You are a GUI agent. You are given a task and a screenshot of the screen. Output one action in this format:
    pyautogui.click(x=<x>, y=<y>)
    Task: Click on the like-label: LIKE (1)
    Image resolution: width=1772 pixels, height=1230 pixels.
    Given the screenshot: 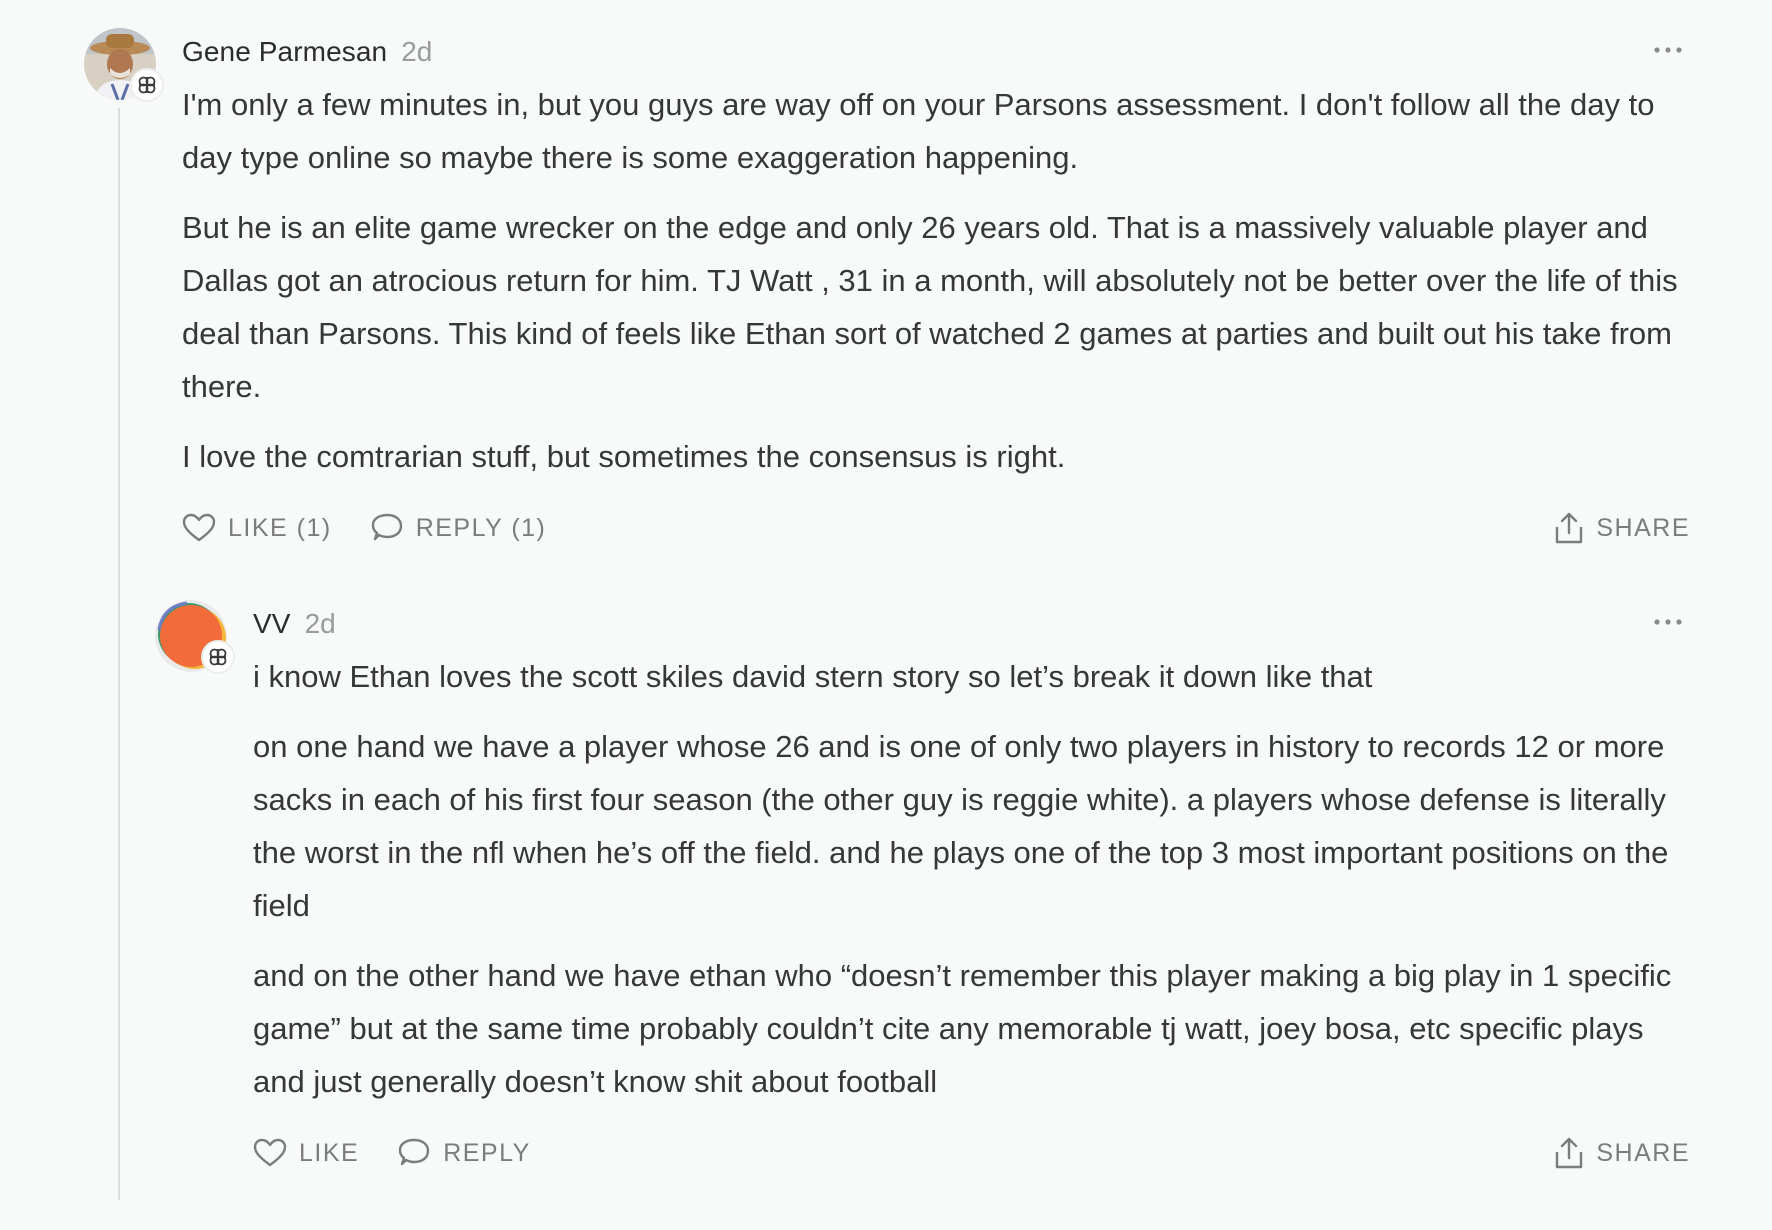 What is the action you would take?
    pyautogui.click(x=280, y=527)
    